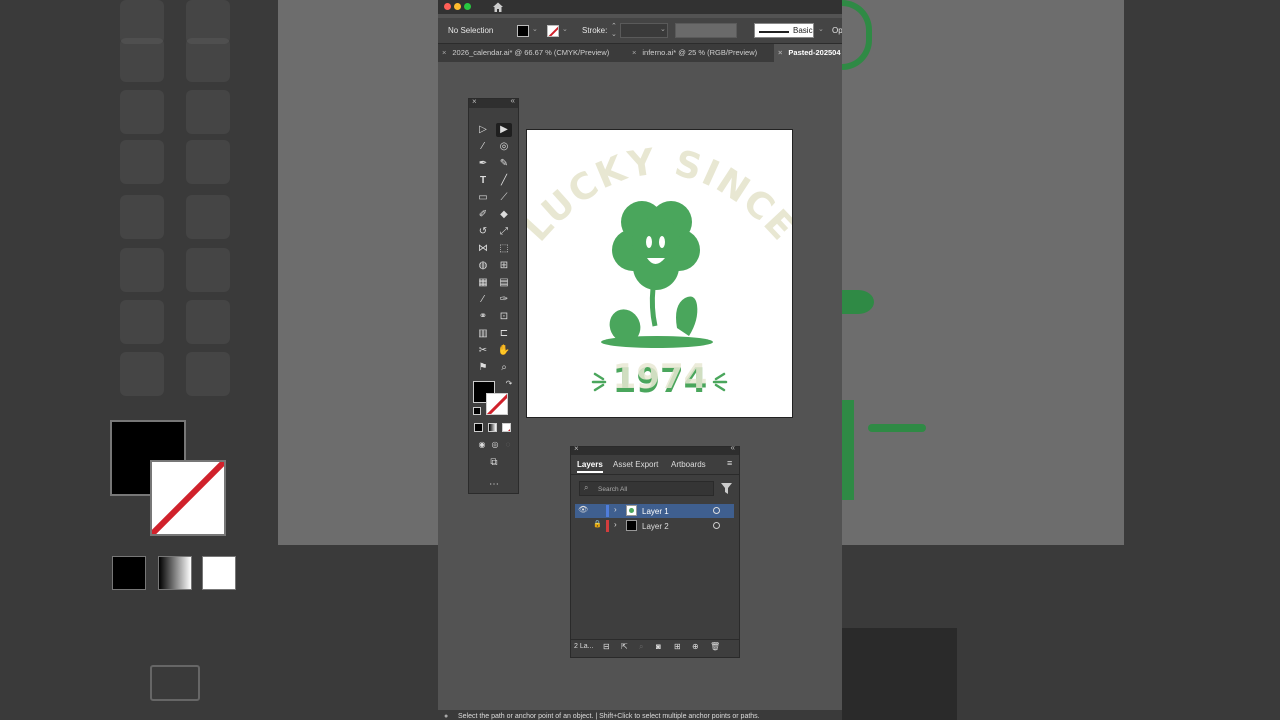 This screenshot has height=720, width=1280. Describe the element at coordinates (726, 488) in the screenshot. I see `filter-icon` at that location.